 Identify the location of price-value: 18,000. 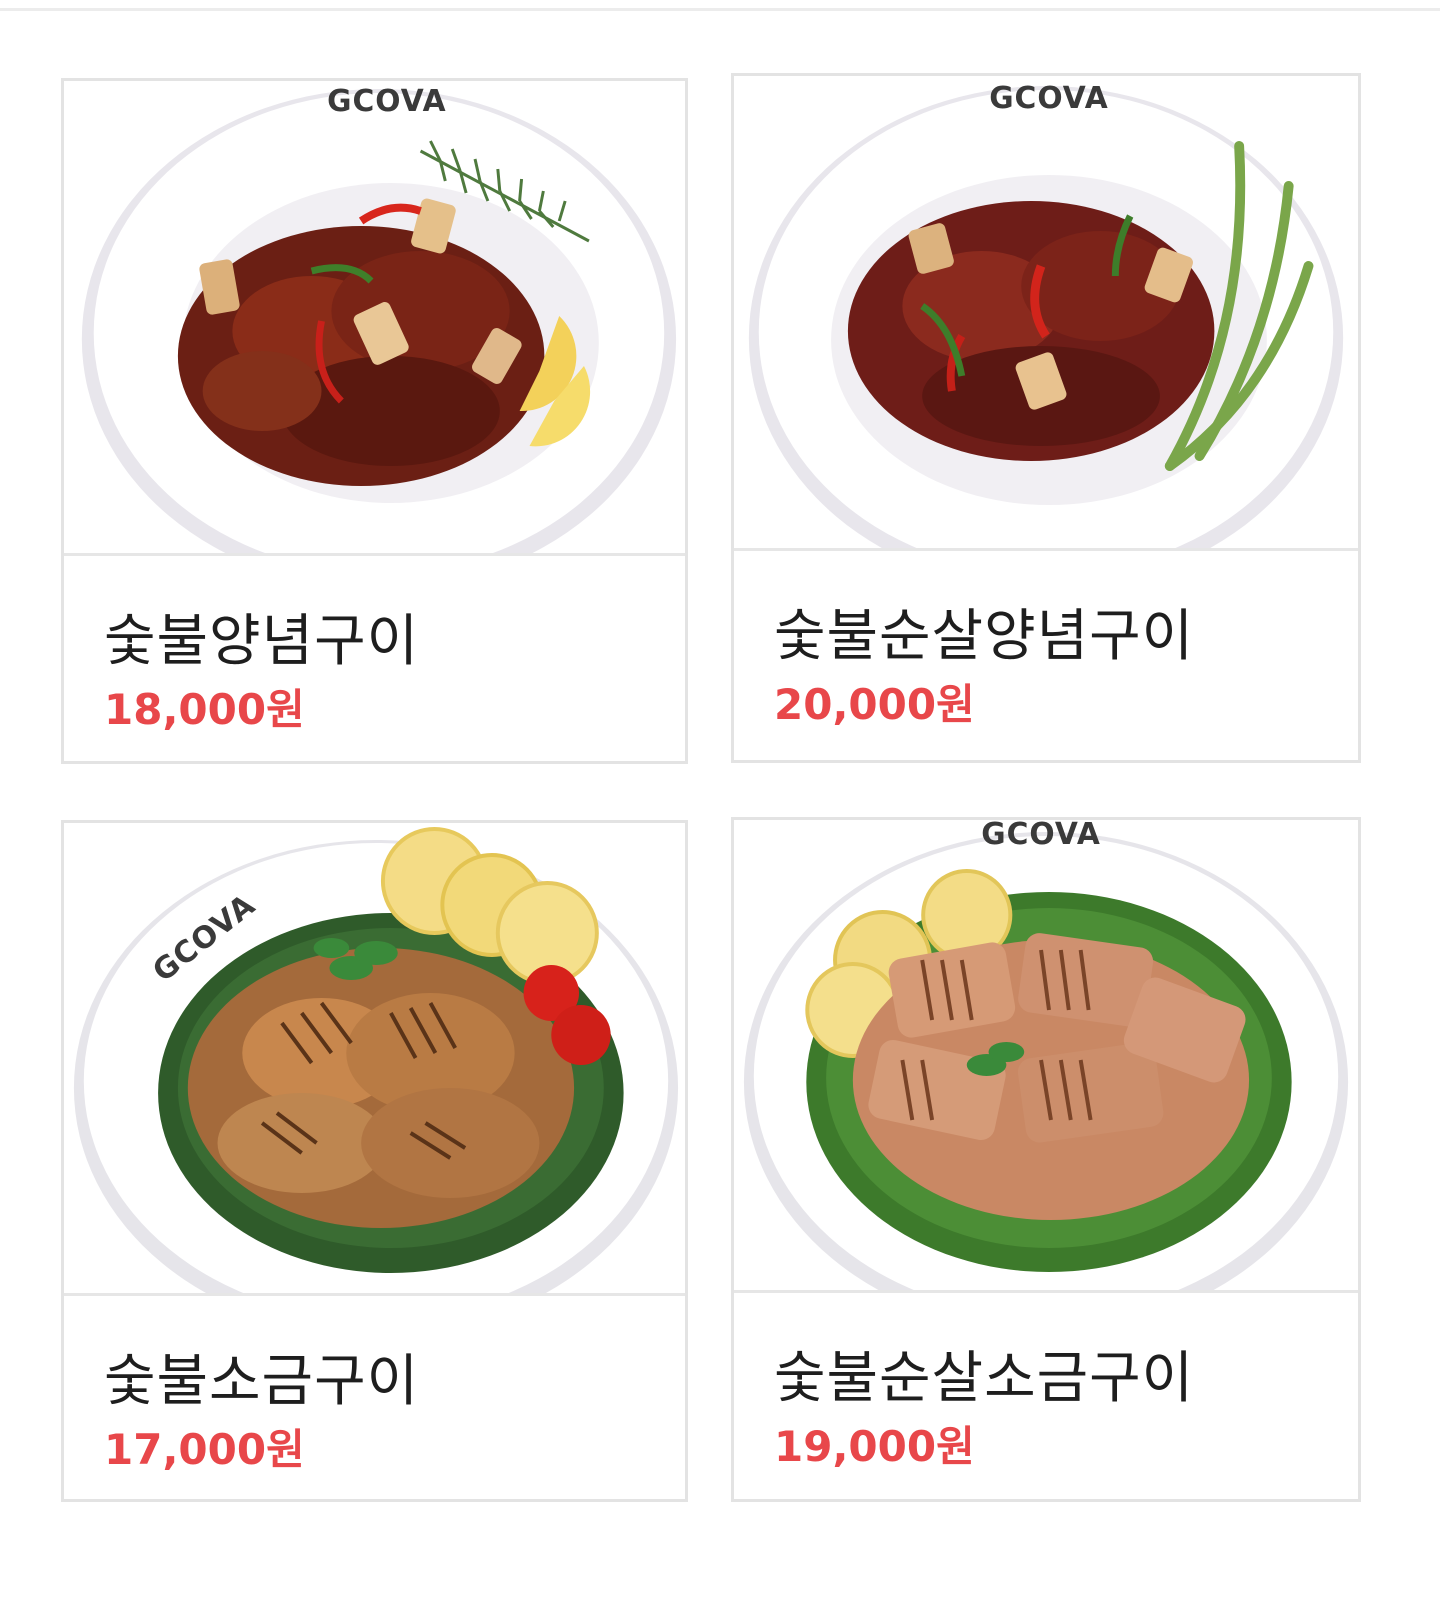
(185, 709).